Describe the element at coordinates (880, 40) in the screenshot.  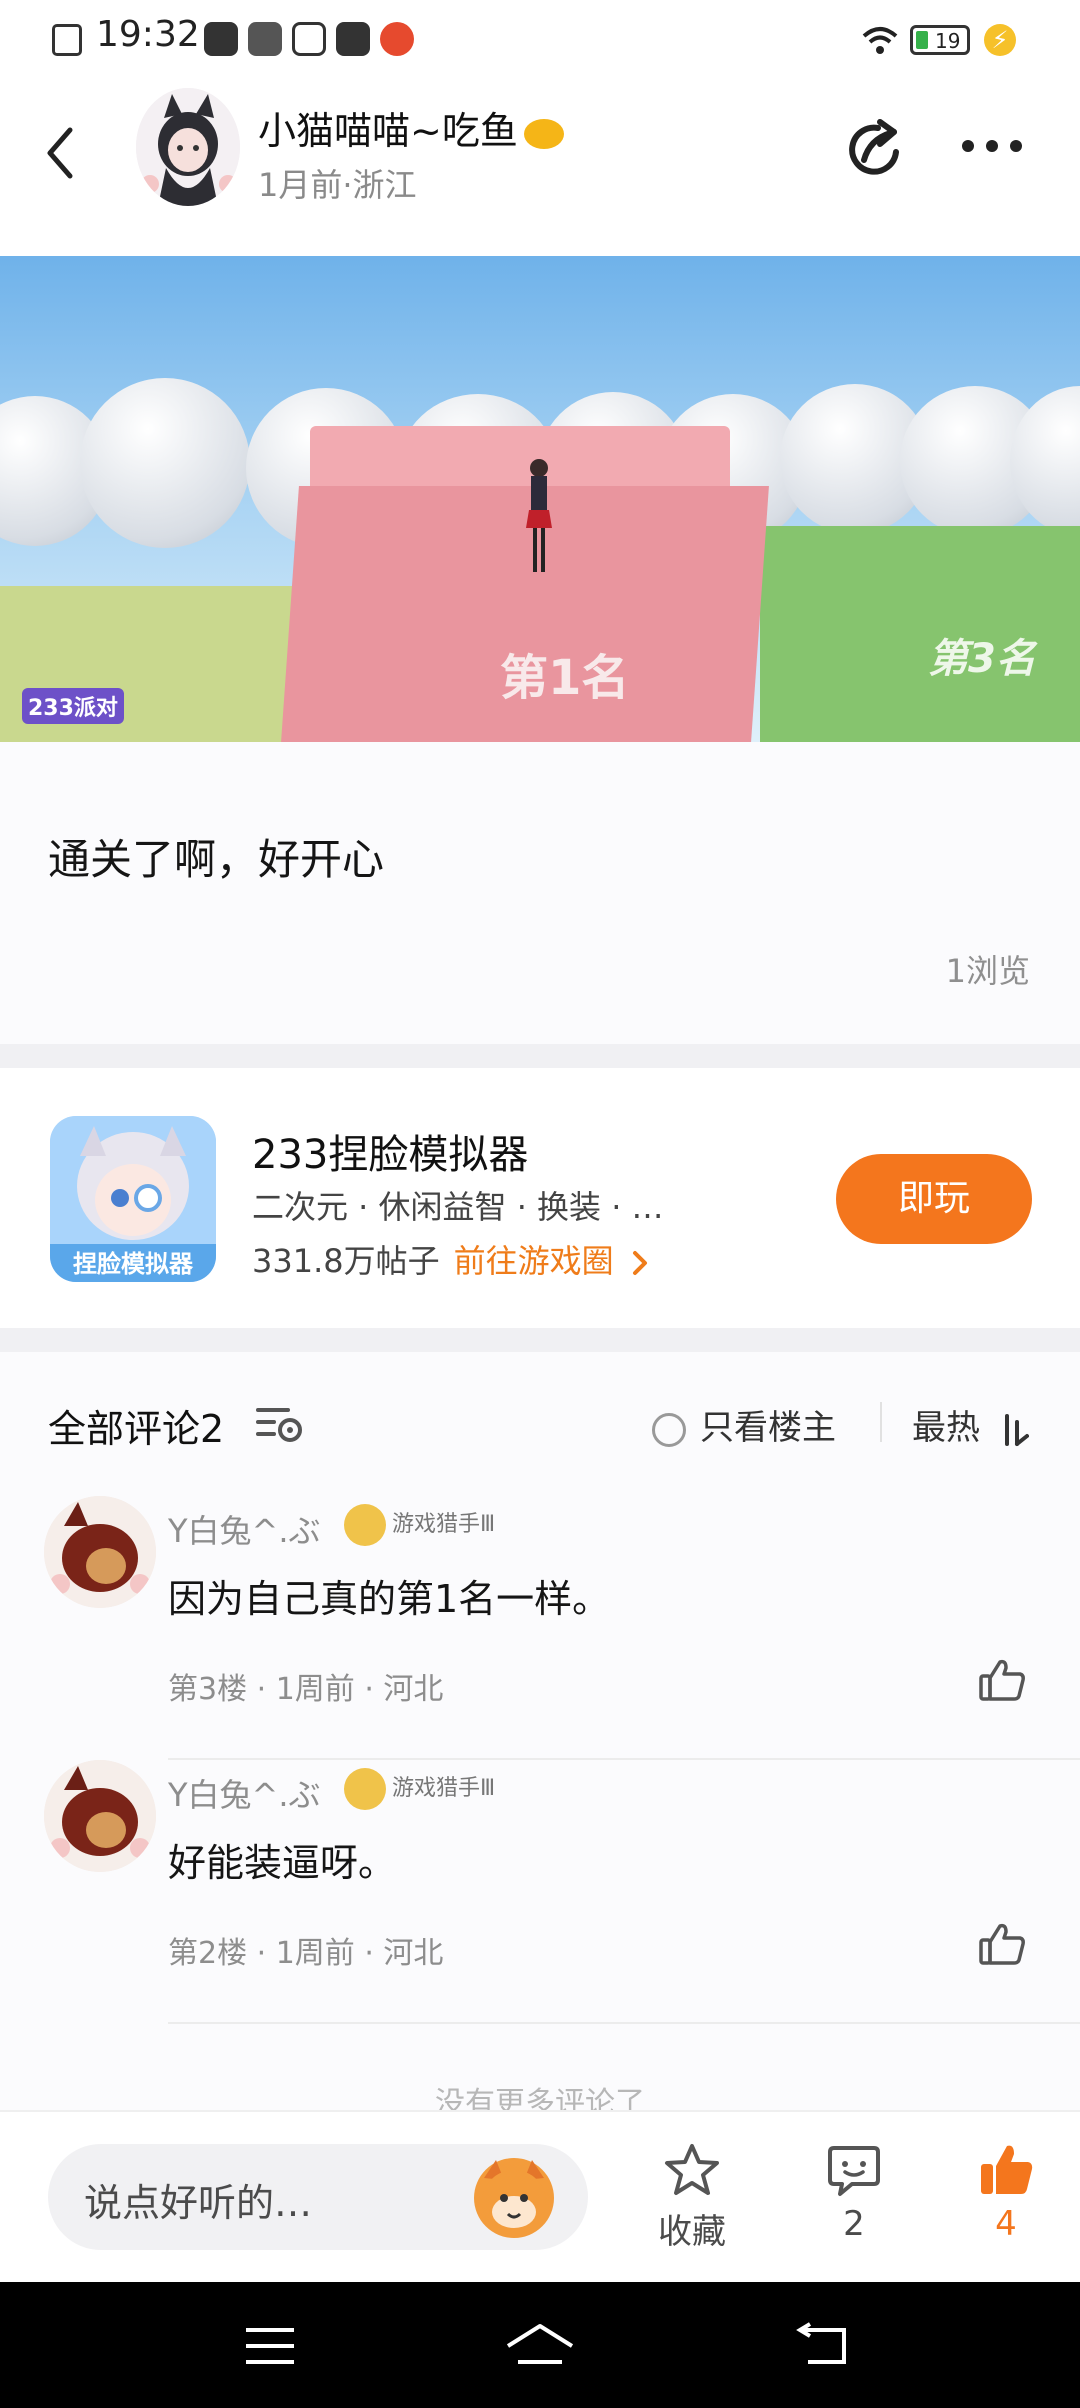
I see `wifi-icon` at that location.